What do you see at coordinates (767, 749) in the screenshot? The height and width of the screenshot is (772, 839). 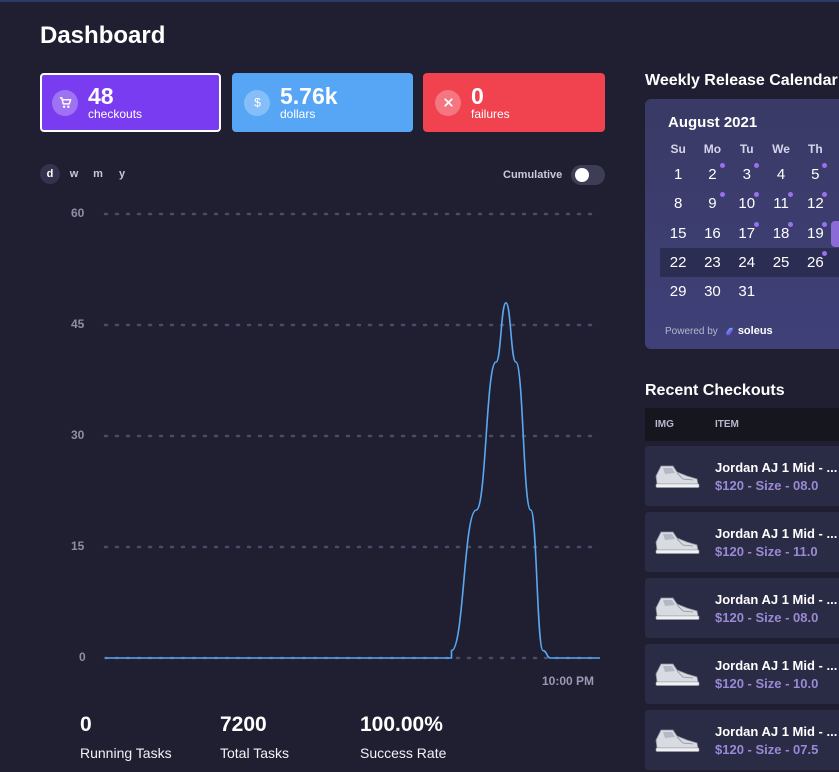 I see `checkout-item-detail: $120 - Size - 07.5` at bounding box center [767, 749].